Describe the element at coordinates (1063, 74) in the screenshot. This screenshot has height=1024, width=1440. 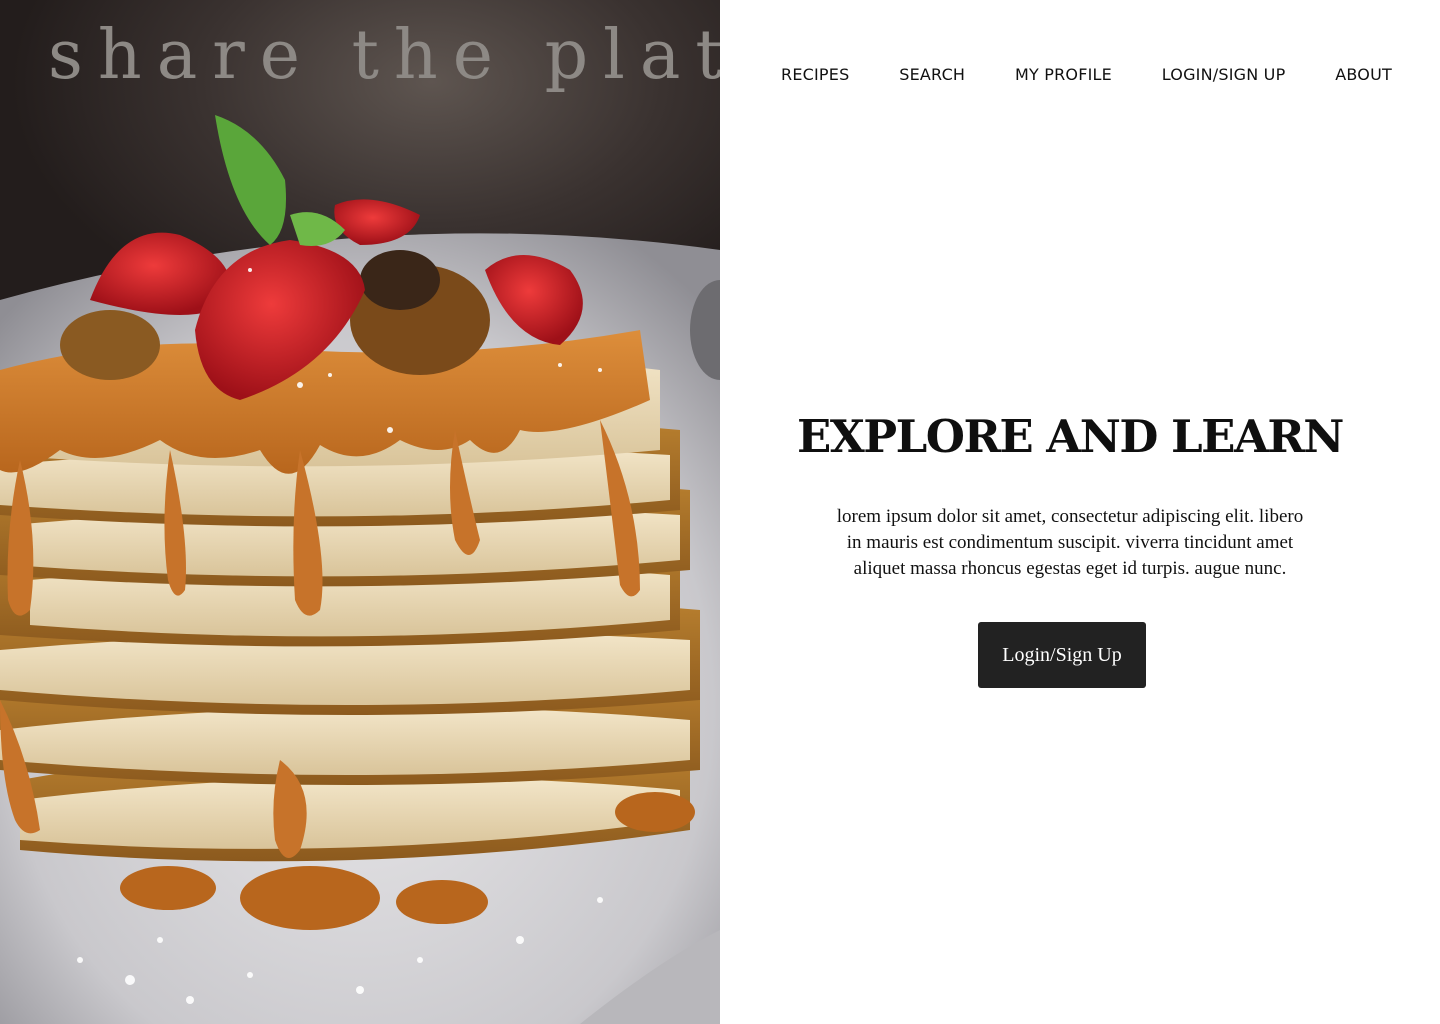
I see `nav-item-my-profile: MY PROFILE` at that location.